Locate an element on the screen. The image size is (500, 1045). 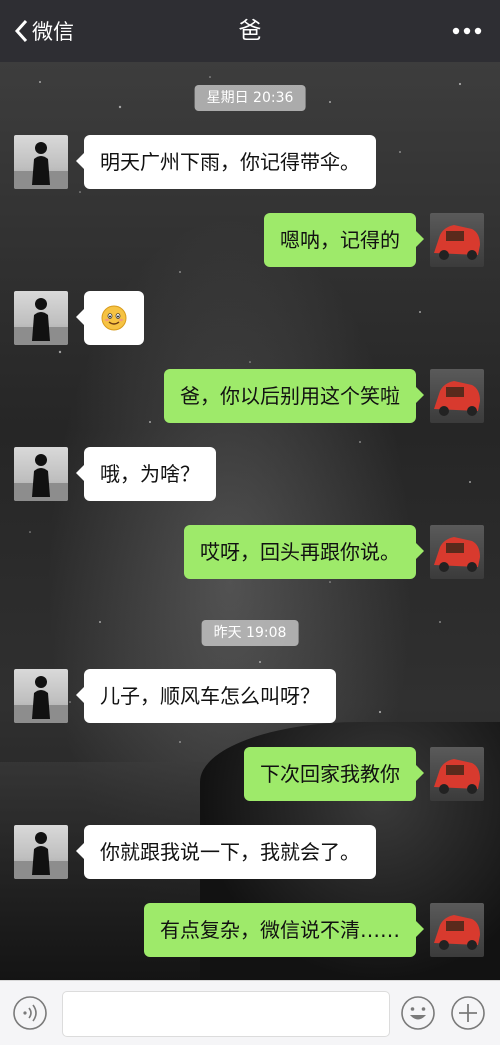
message-input is located at coordinates (226, 1014).